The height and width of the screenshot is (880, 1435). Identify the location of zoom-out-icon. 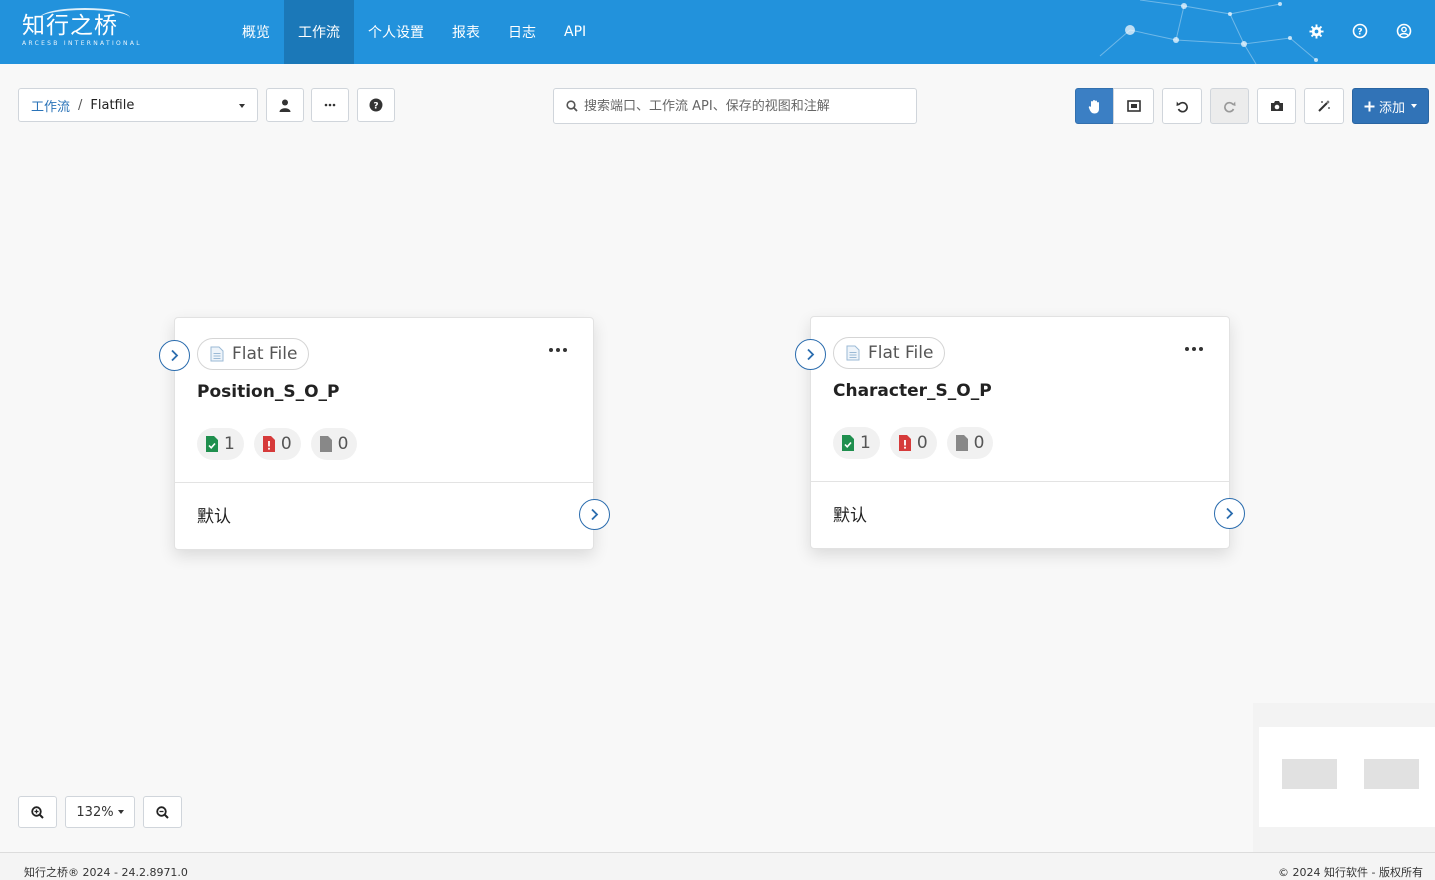
(162, 812).